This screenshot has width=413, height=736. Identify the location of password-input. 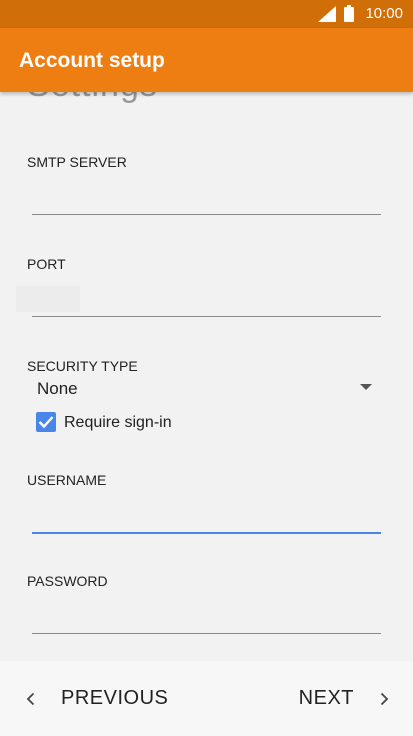
(206, 616).